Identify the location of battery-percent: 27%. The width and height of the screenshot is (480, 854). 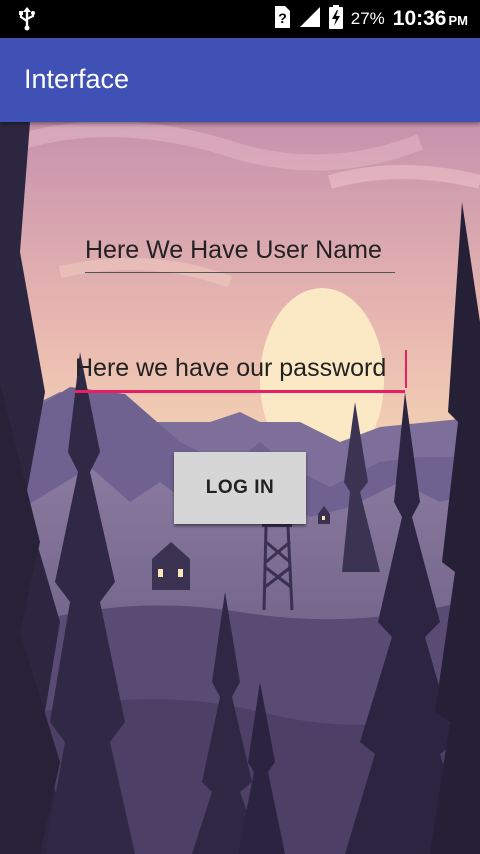
(367, 18).